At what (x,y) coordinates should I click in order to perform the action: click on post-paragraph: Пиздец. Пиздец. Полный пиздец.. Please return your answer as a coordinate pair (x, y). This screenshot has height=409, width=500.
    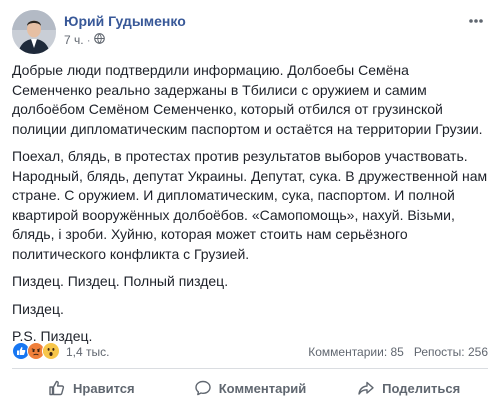
    Looking at the image, I should click on (120, 281).